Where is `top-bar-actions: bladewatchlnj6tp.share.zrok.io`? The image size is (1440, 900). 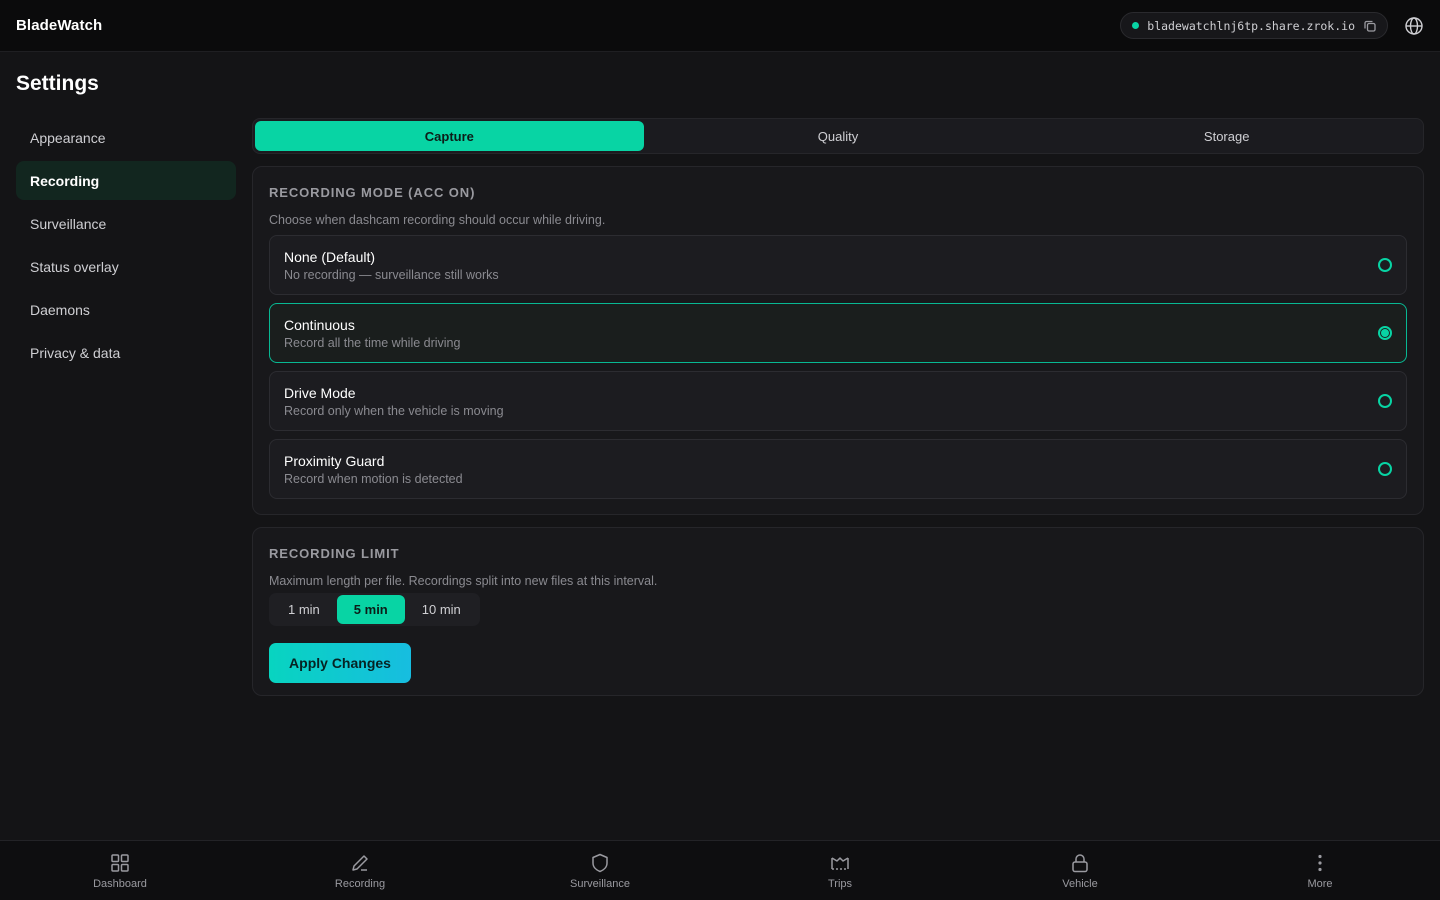
top-bar-actions: bladewatchlnj6tp.share.zrok.io is located at coordinates (1272, 25).